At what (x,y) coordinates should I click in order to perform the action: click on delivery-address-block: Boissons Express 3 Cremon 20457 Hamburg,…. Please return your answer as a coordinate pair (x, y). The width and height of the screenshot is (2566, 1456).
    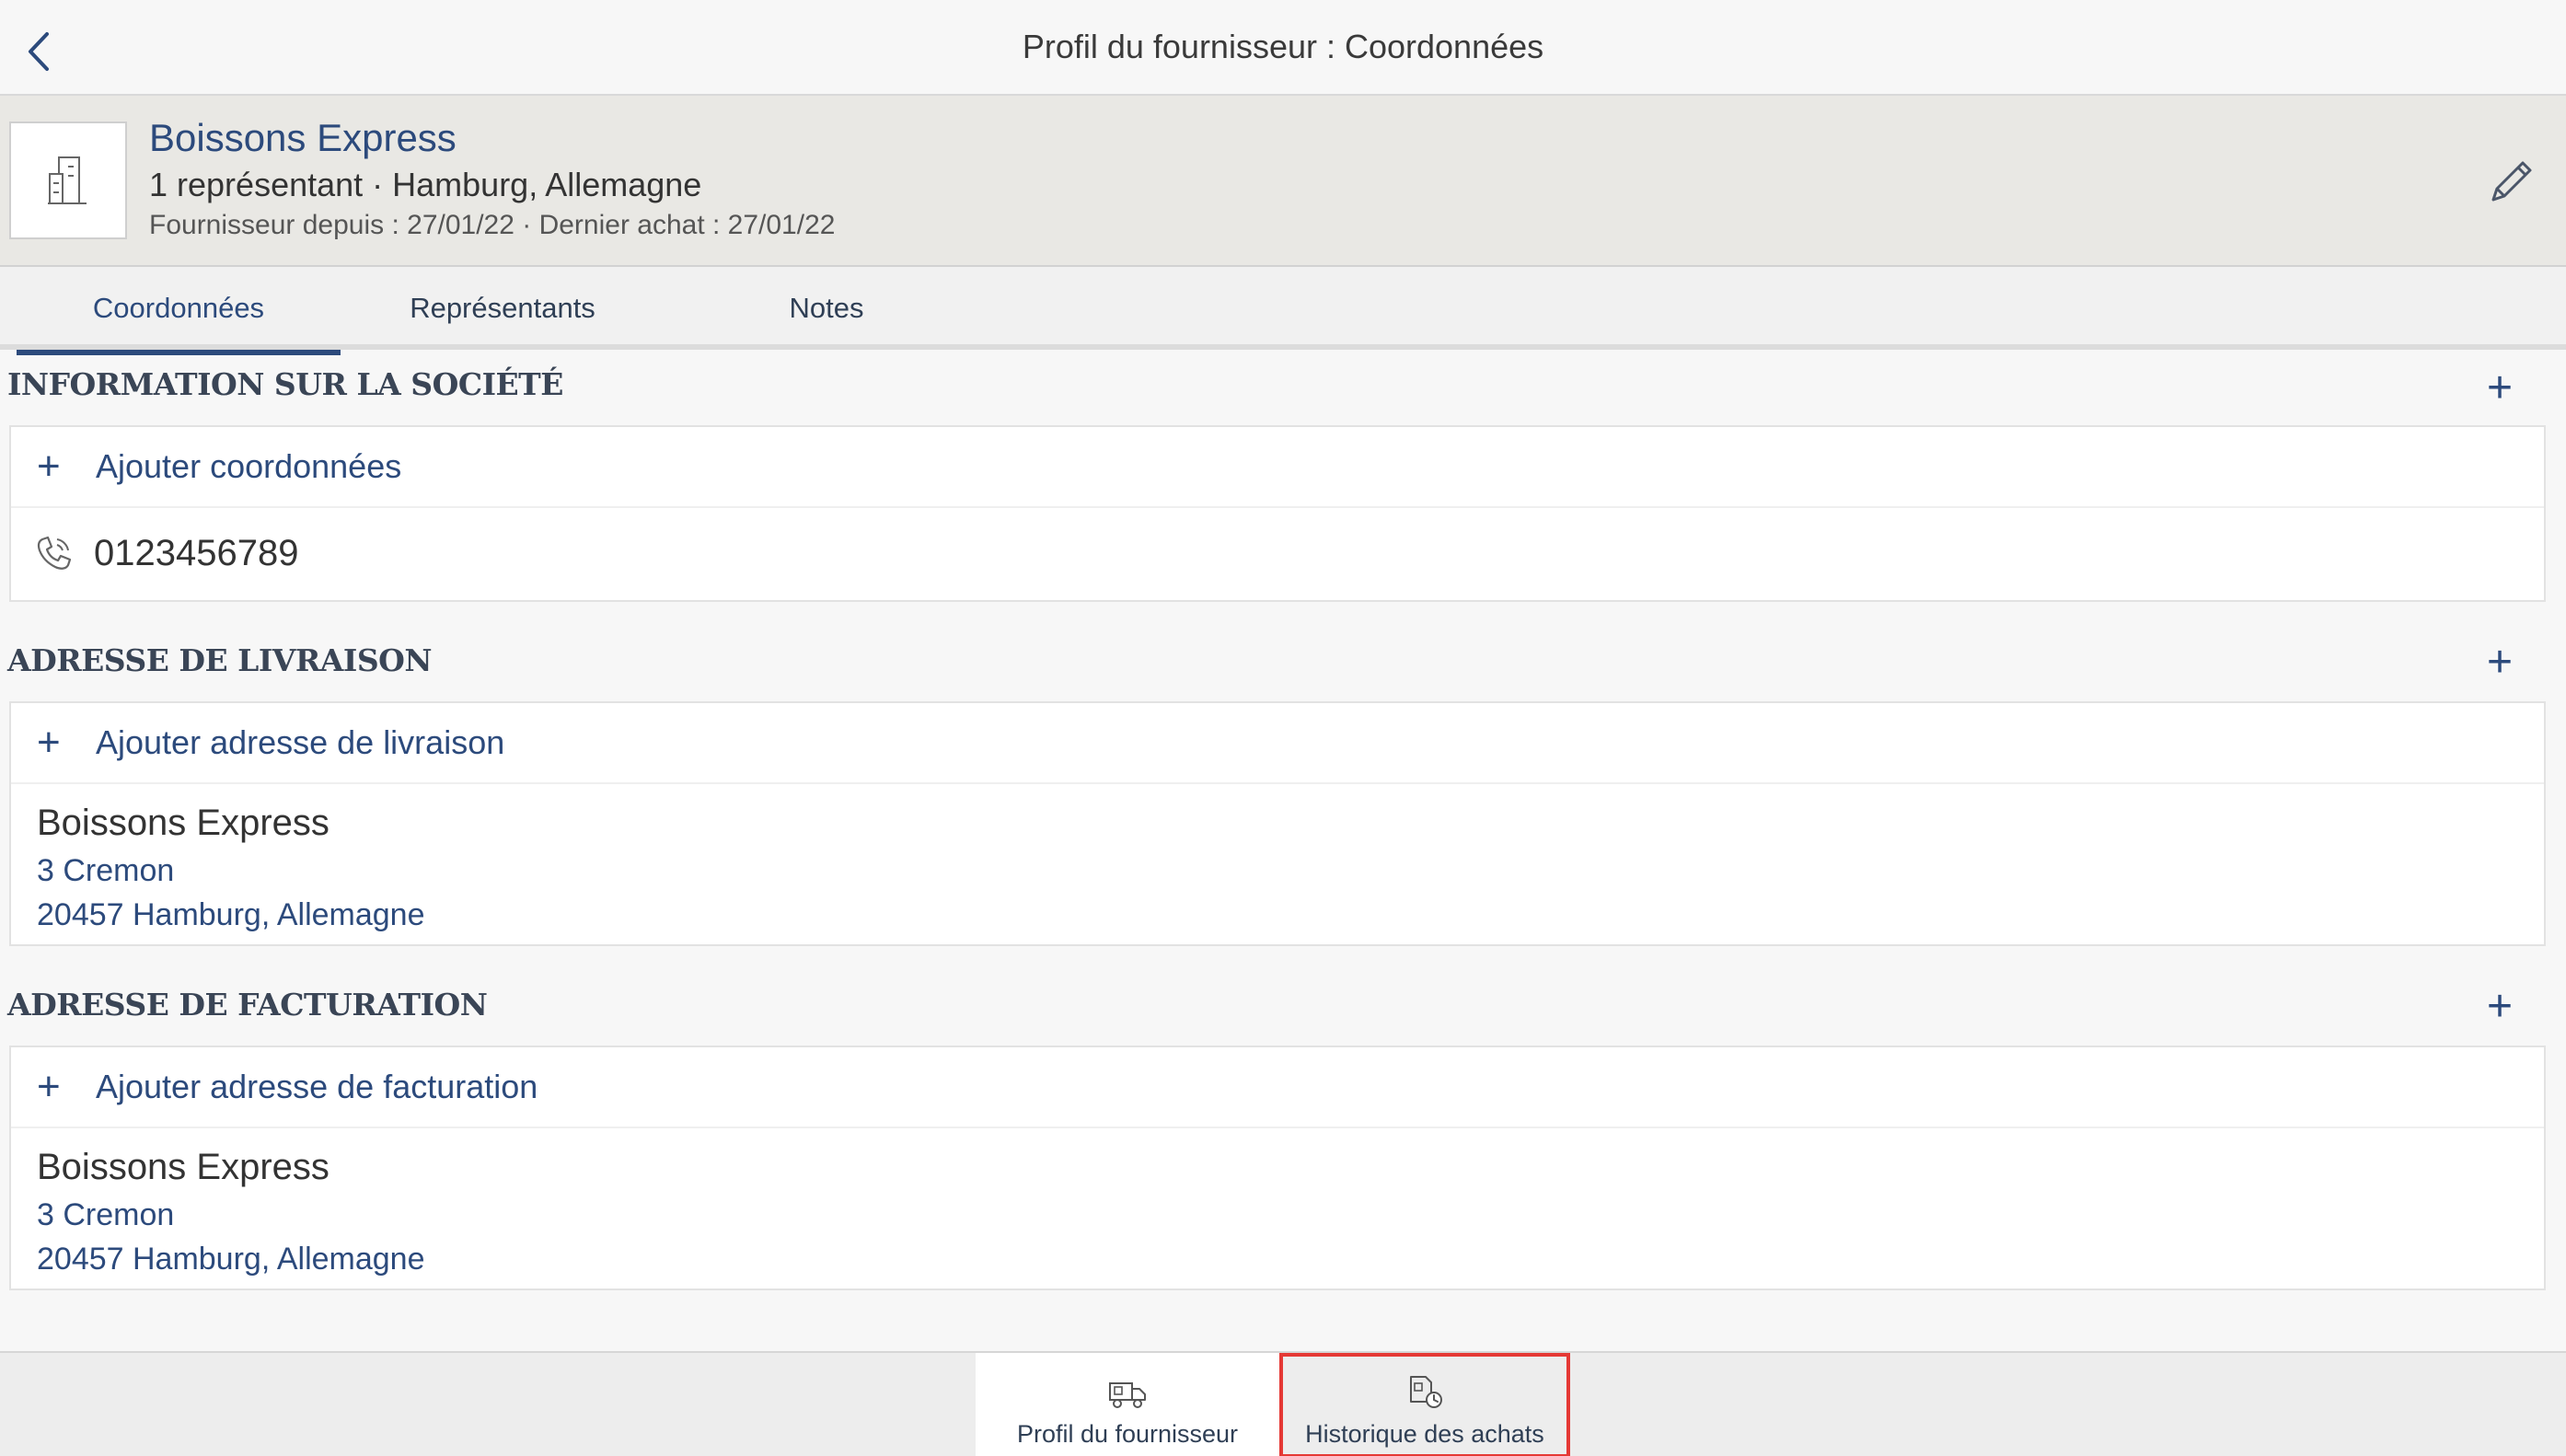
    Looking at the image, I should click on (1278, 860).